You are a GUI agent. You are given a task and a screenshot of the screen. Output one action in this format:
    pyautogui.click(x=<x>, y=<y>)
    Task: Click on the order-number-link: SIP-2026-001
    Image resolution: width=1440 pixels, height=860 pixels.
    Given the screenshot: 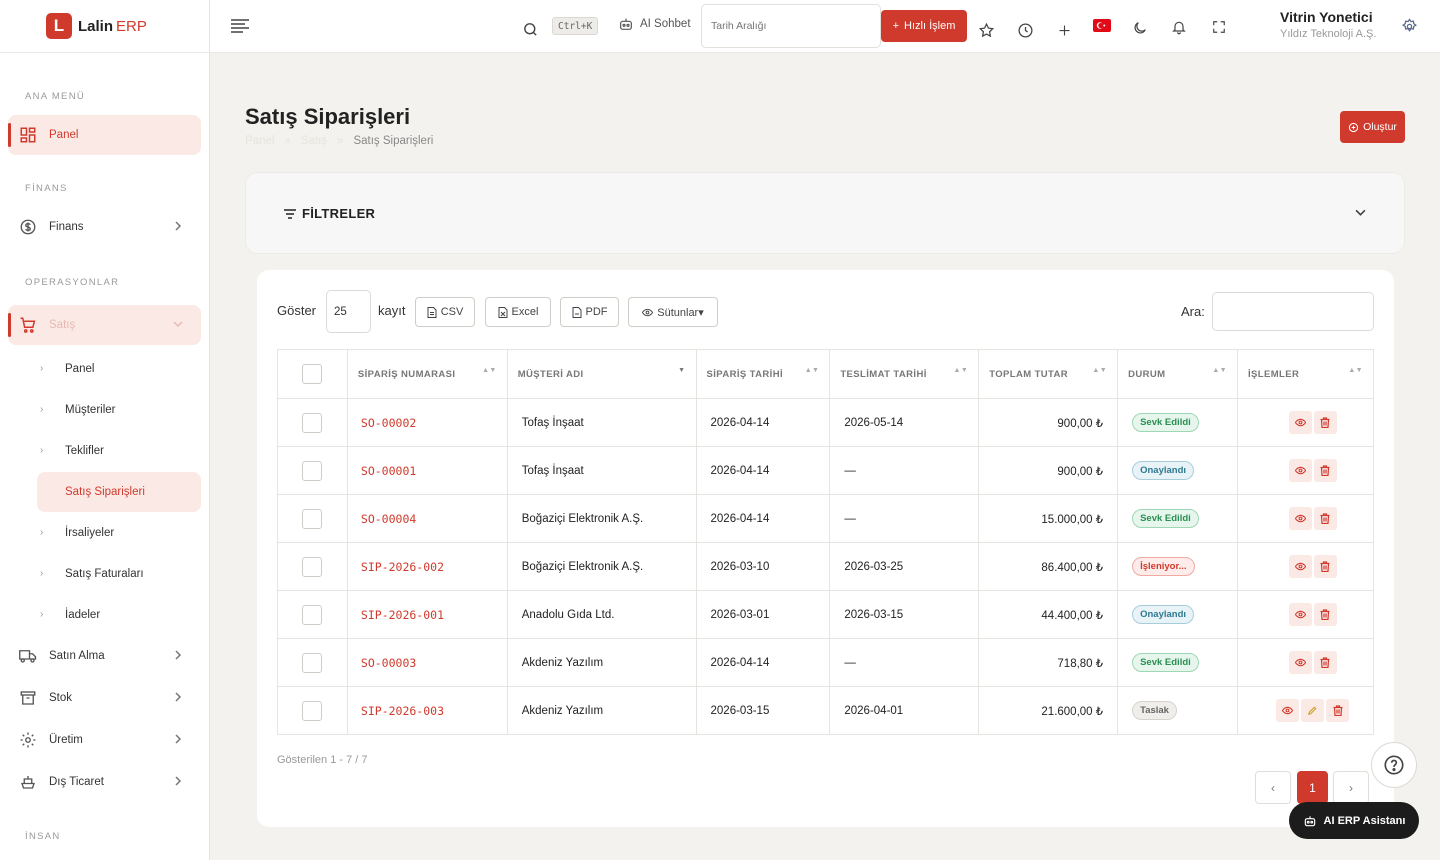 What is the action you would take?
    pyautogui.click(x=427, y=614)
    